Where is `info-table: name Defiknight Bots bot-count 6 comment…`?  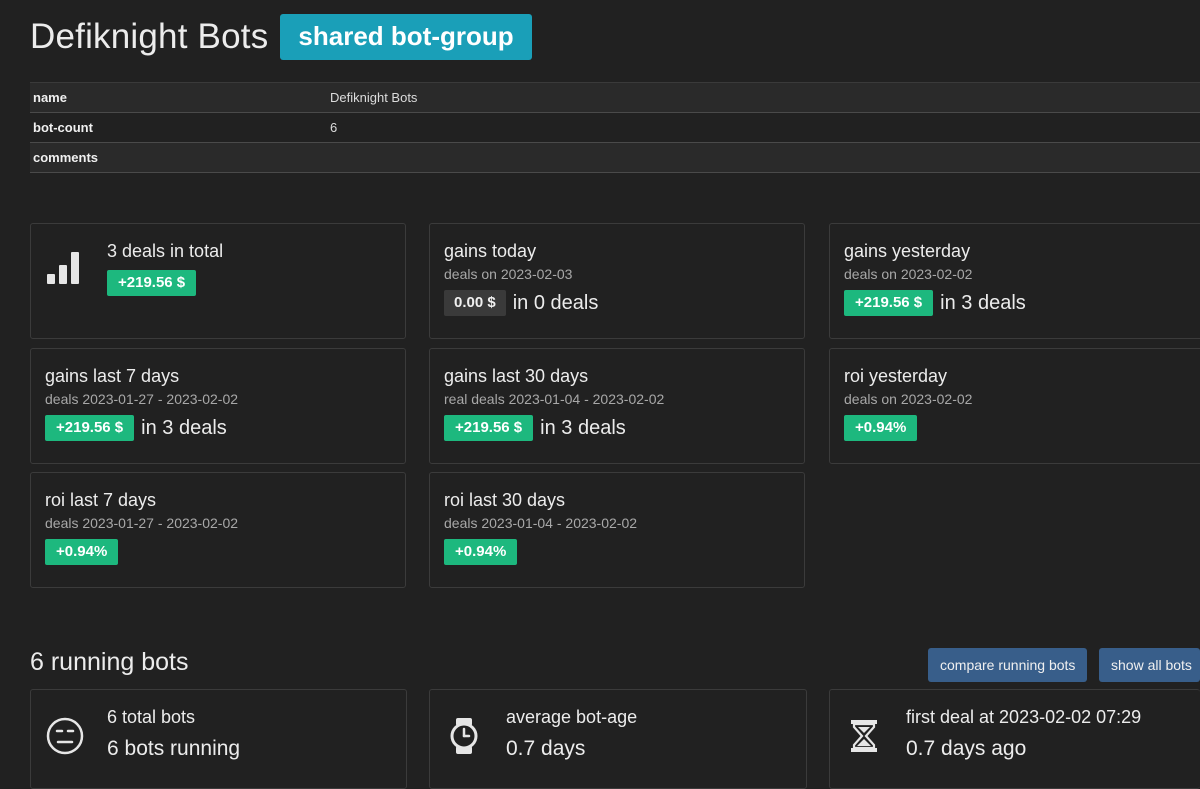
info-table: name Defiknight Bots bot-count 6 comment… is located at coordinates (615, 127).